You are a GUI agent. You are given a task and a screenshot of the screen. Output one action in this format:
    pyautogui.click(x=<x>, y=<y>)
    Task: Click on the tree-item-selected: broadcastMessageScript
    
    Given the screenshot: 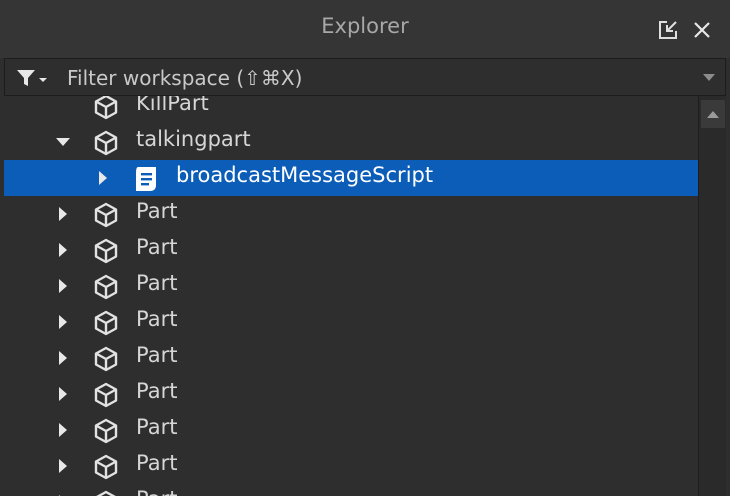 What is the action you would take?
    pyautogui.click(x=351, y=178)
    